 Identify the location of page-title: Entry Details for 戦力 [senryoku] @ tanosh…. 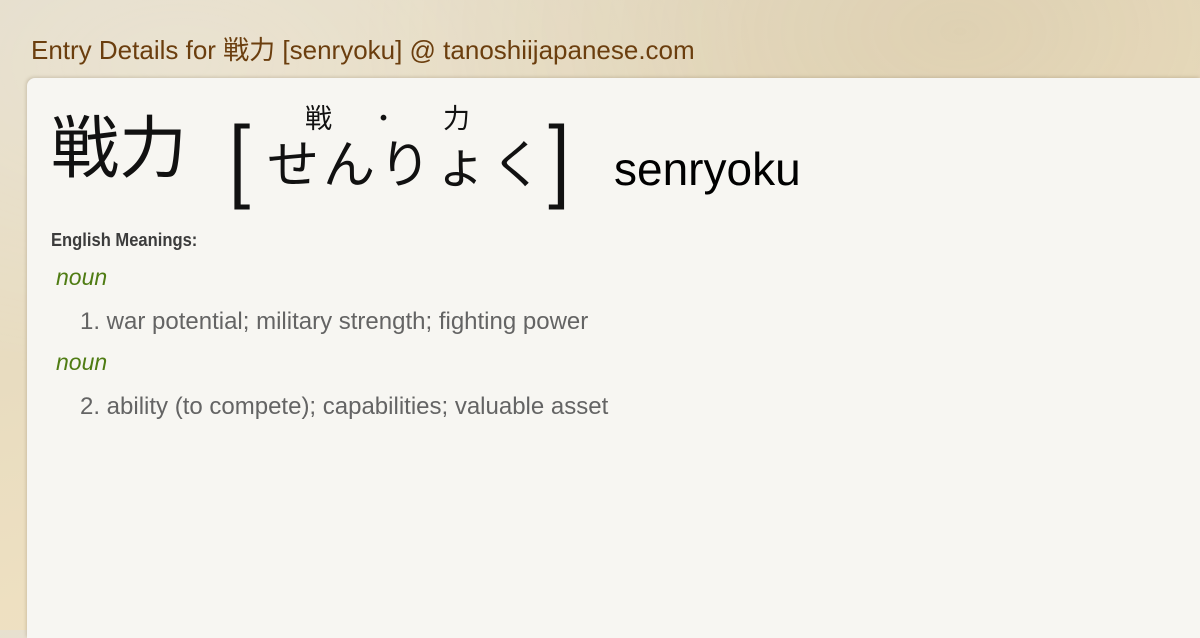
(363, 50).